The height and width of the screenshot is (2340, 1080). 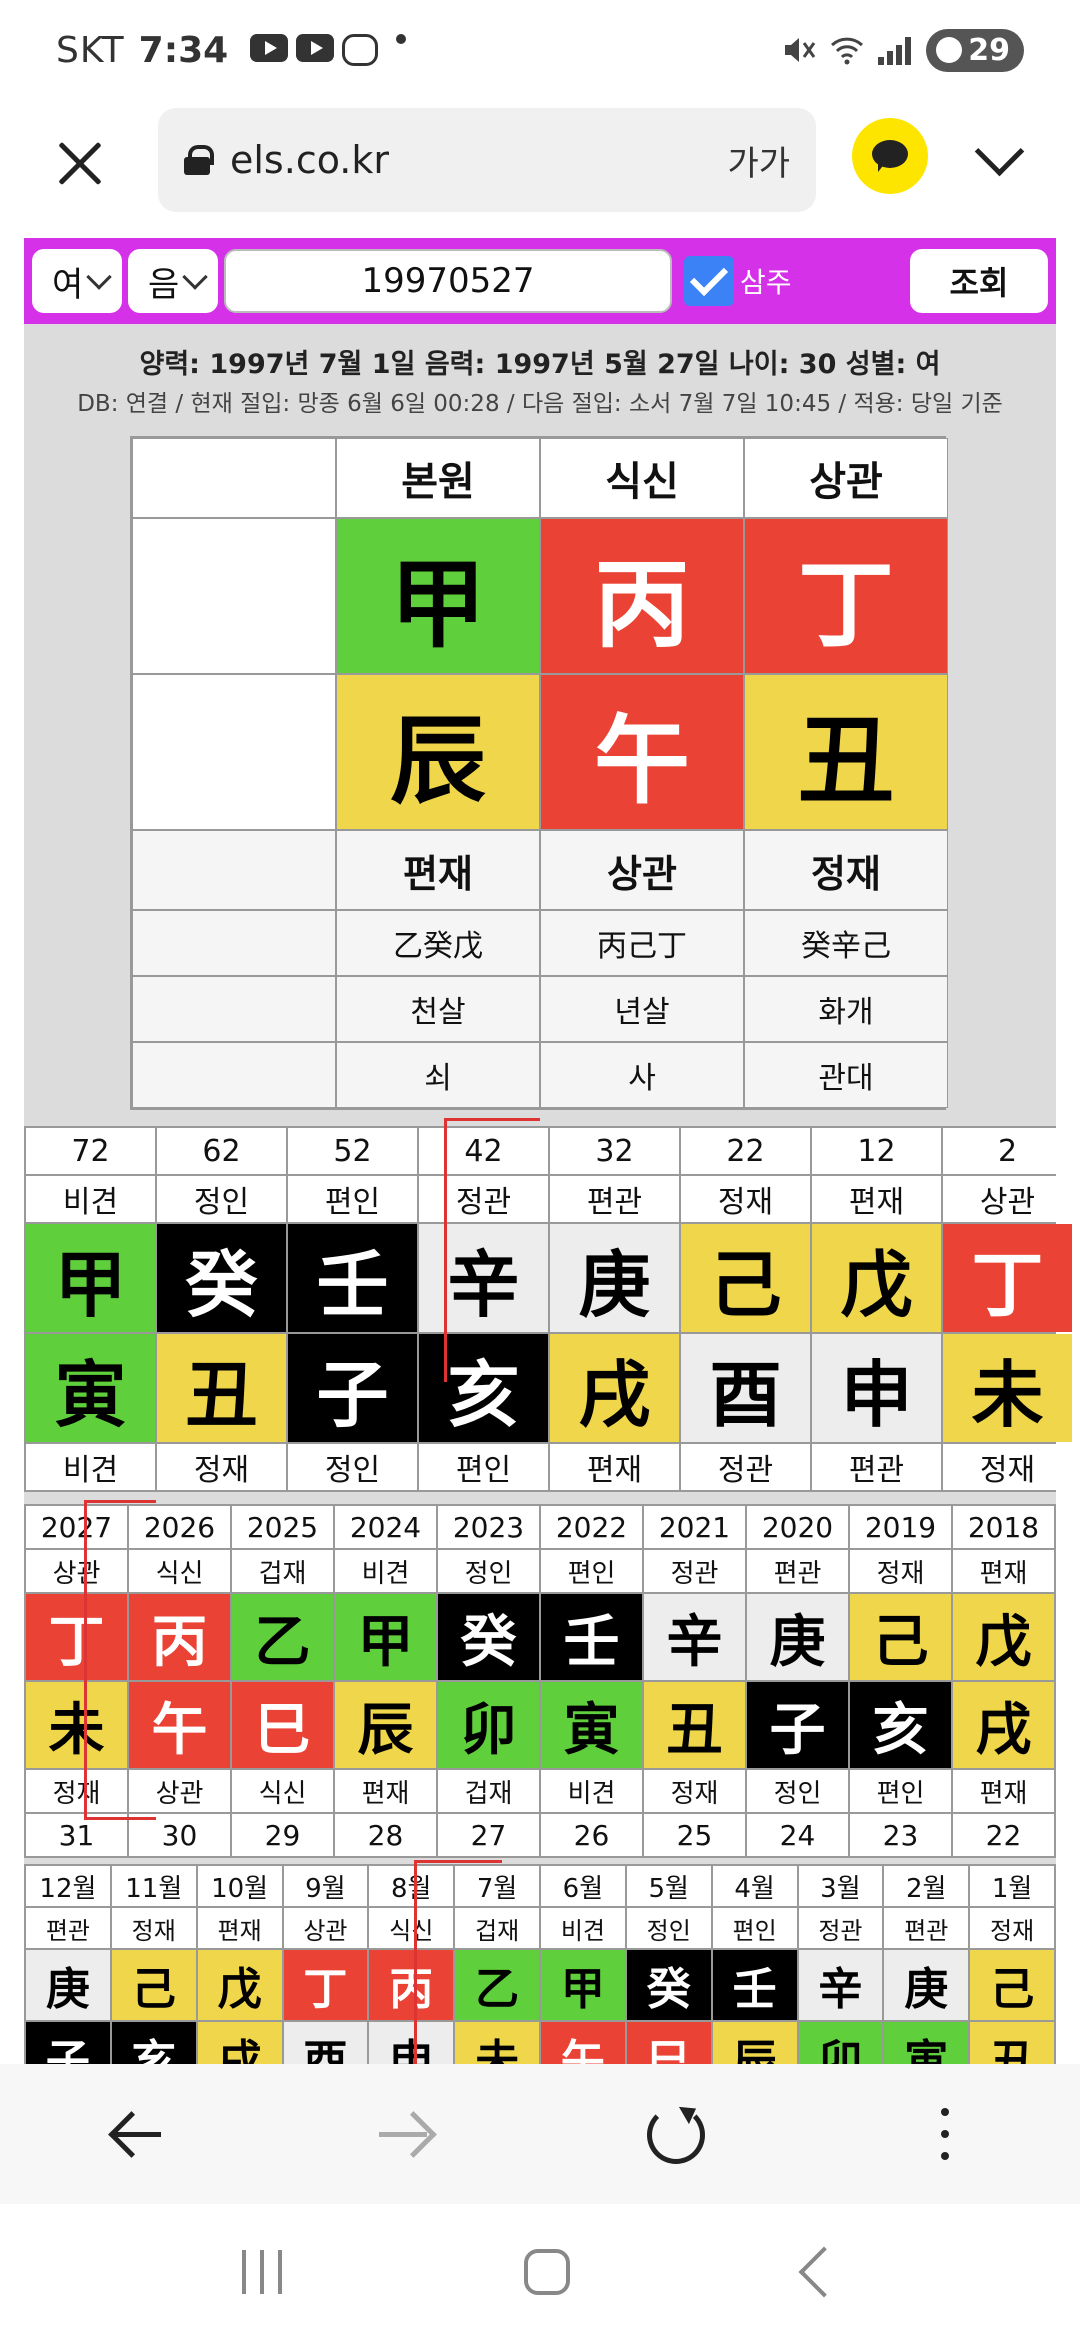 I want to click on wolun-branch: 午, so click(x=583, y=2043).